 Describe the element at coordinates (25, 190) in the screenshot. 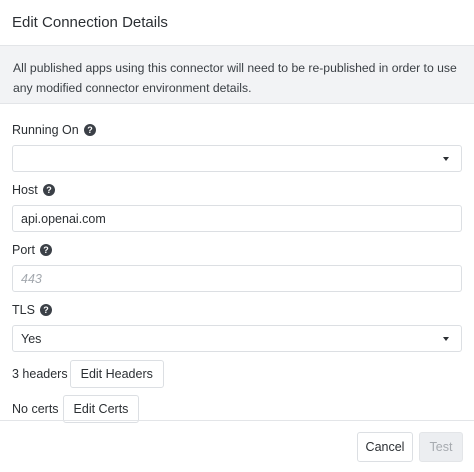

I see `host-label: Host` at that location.